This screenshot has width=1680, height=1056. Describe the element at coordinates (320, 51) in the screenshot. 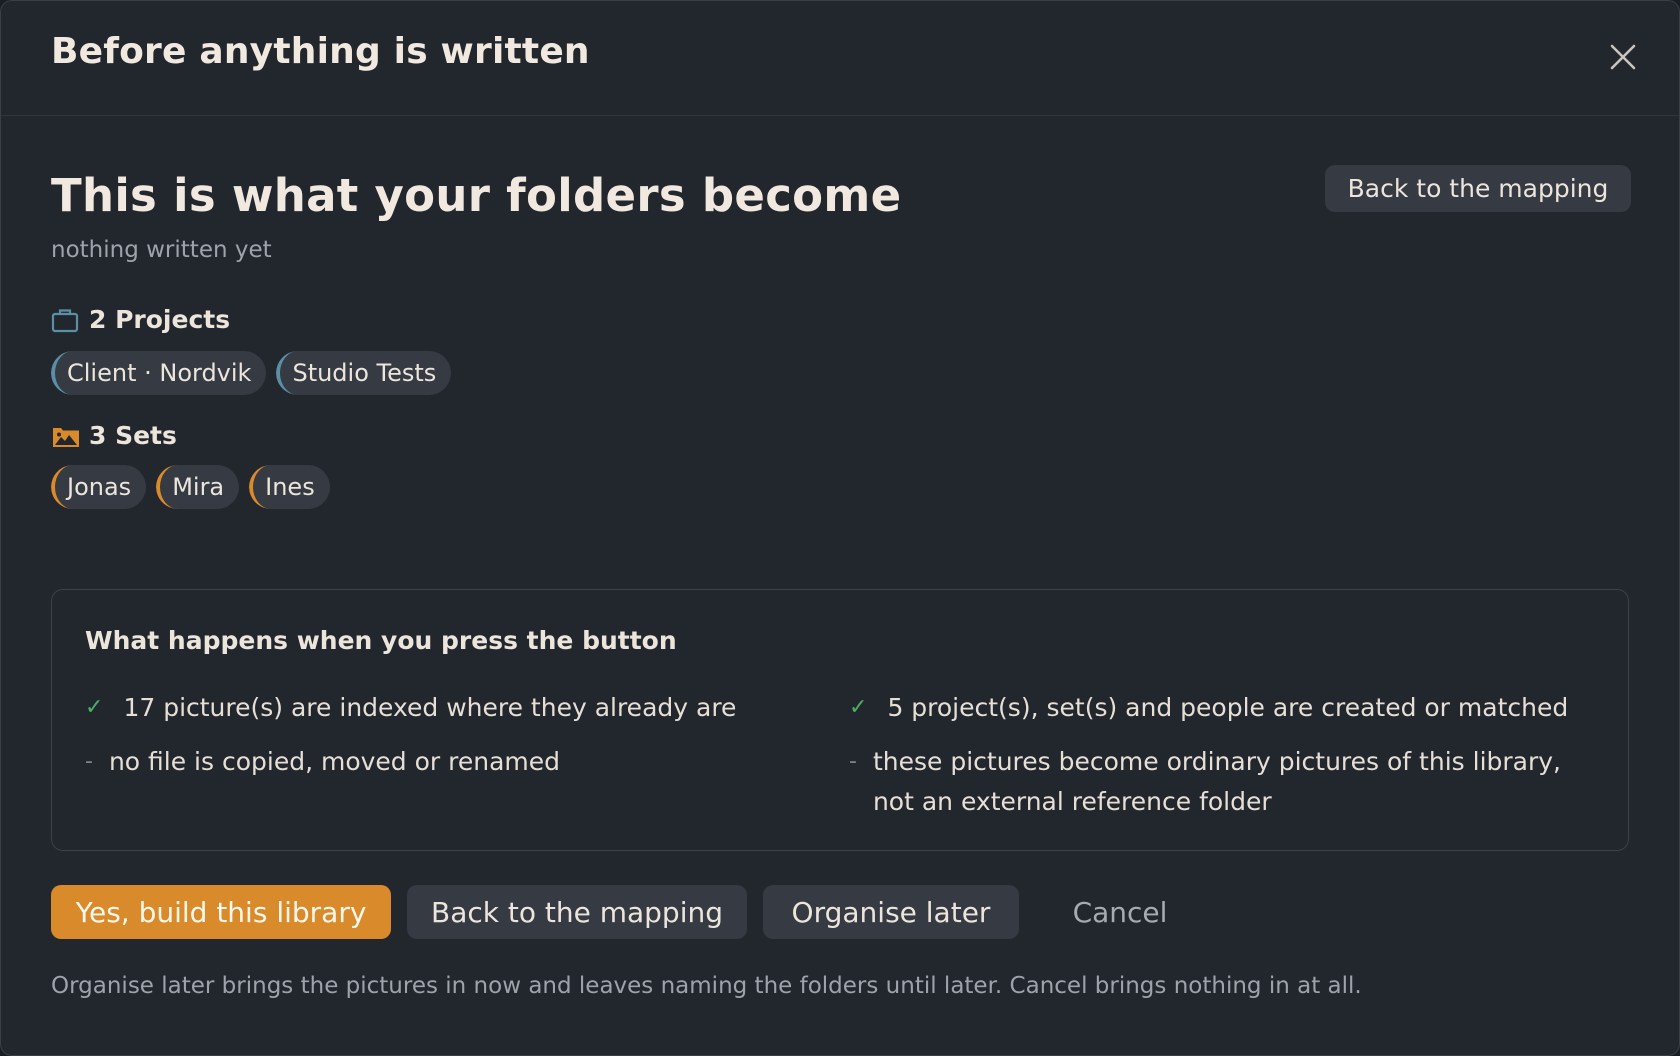

I see `dialog-title: Before anything is written` at that location.